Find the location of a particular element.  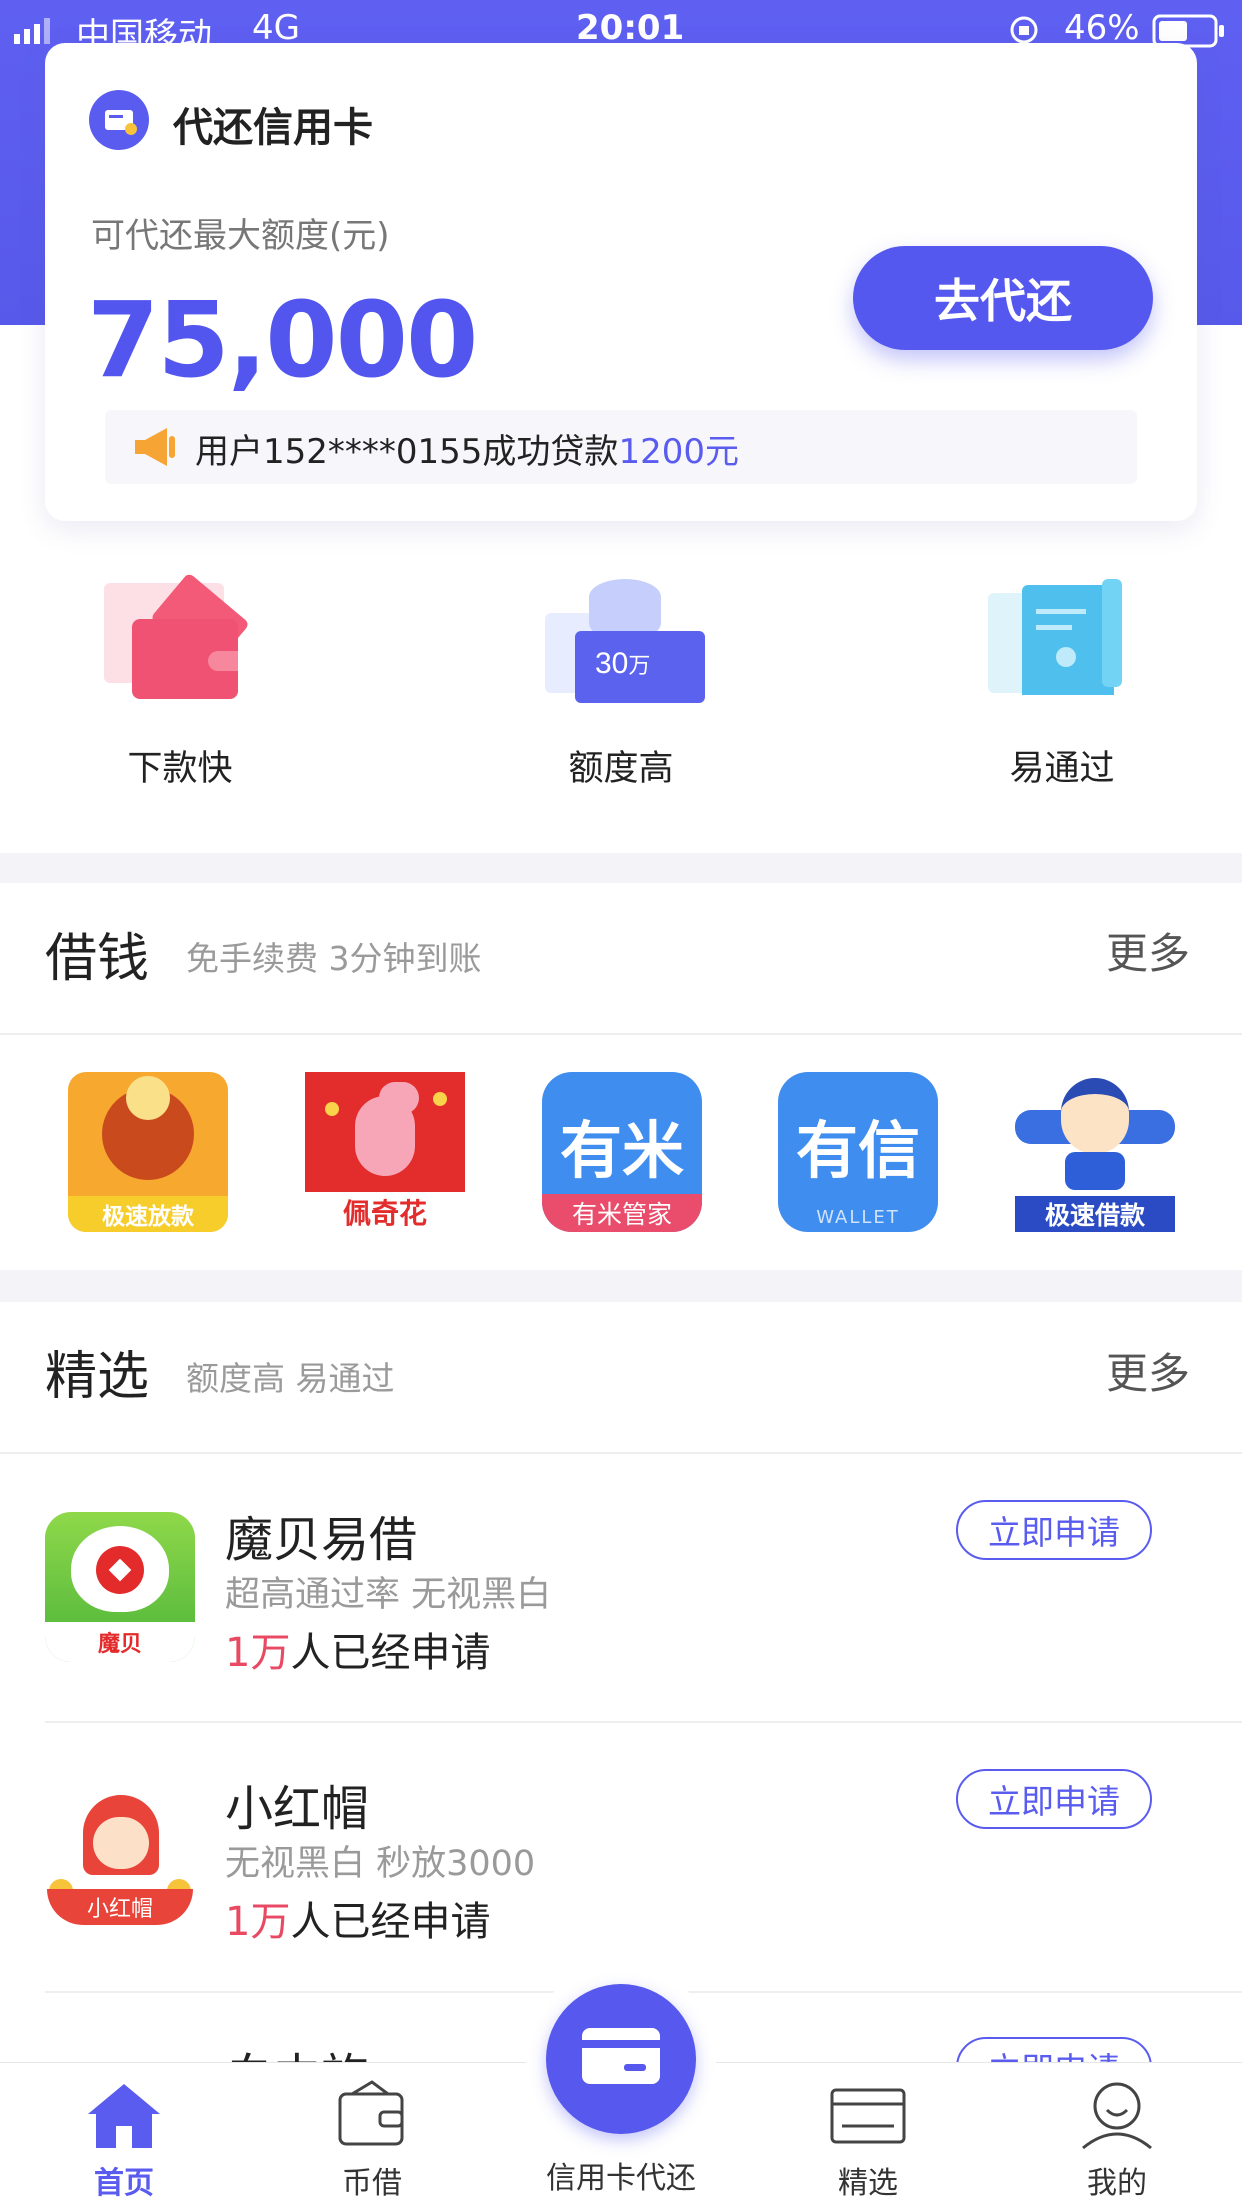

borrow-section-subtitle: 免手续费 3分钟到账 is located at coordinates (334, 958).